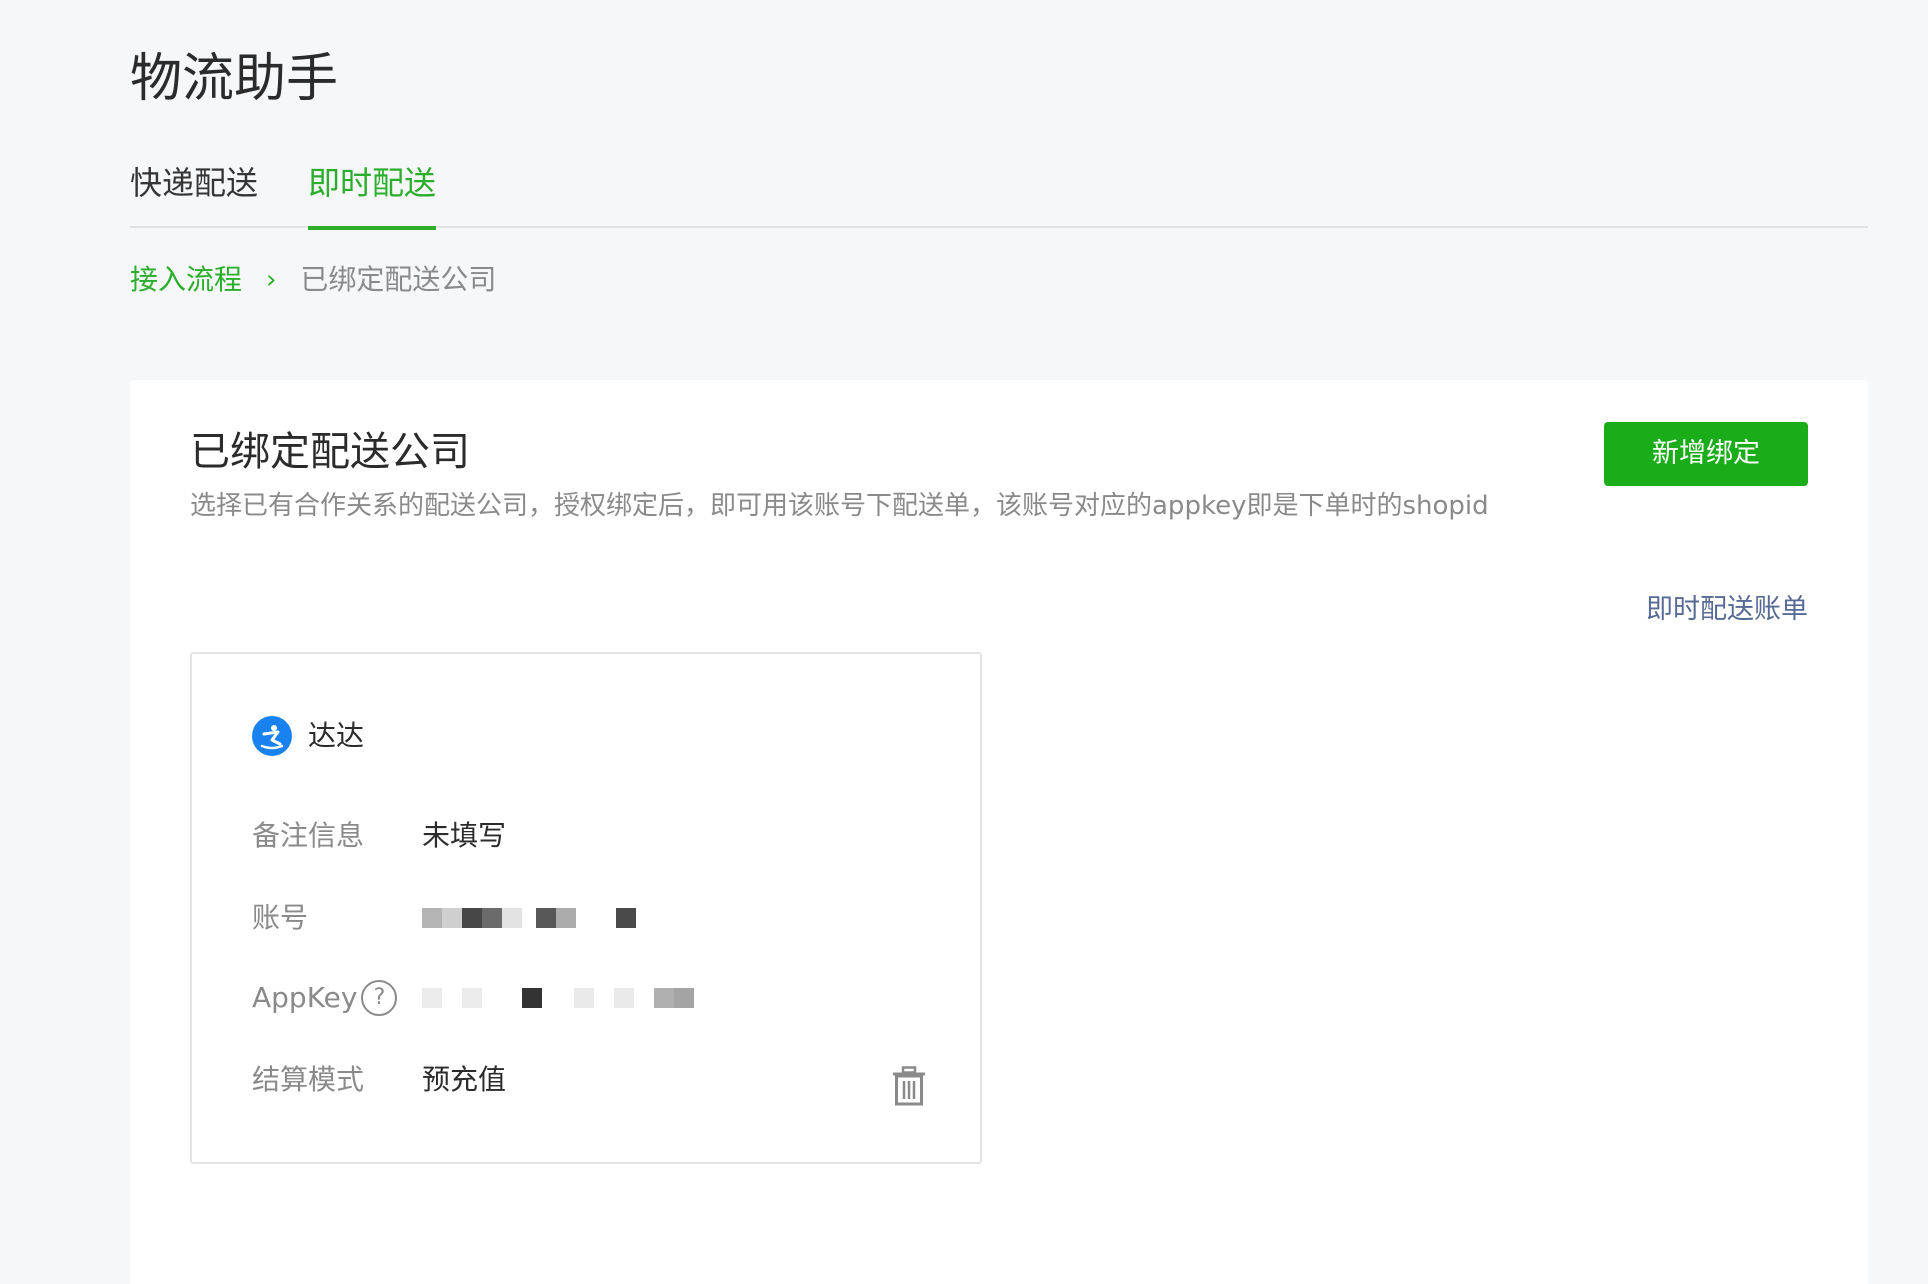  What do you see at coordinates (336, 735) in the screenshot?
I see `carrier-name: 达达` at bounding box center [336, 735].